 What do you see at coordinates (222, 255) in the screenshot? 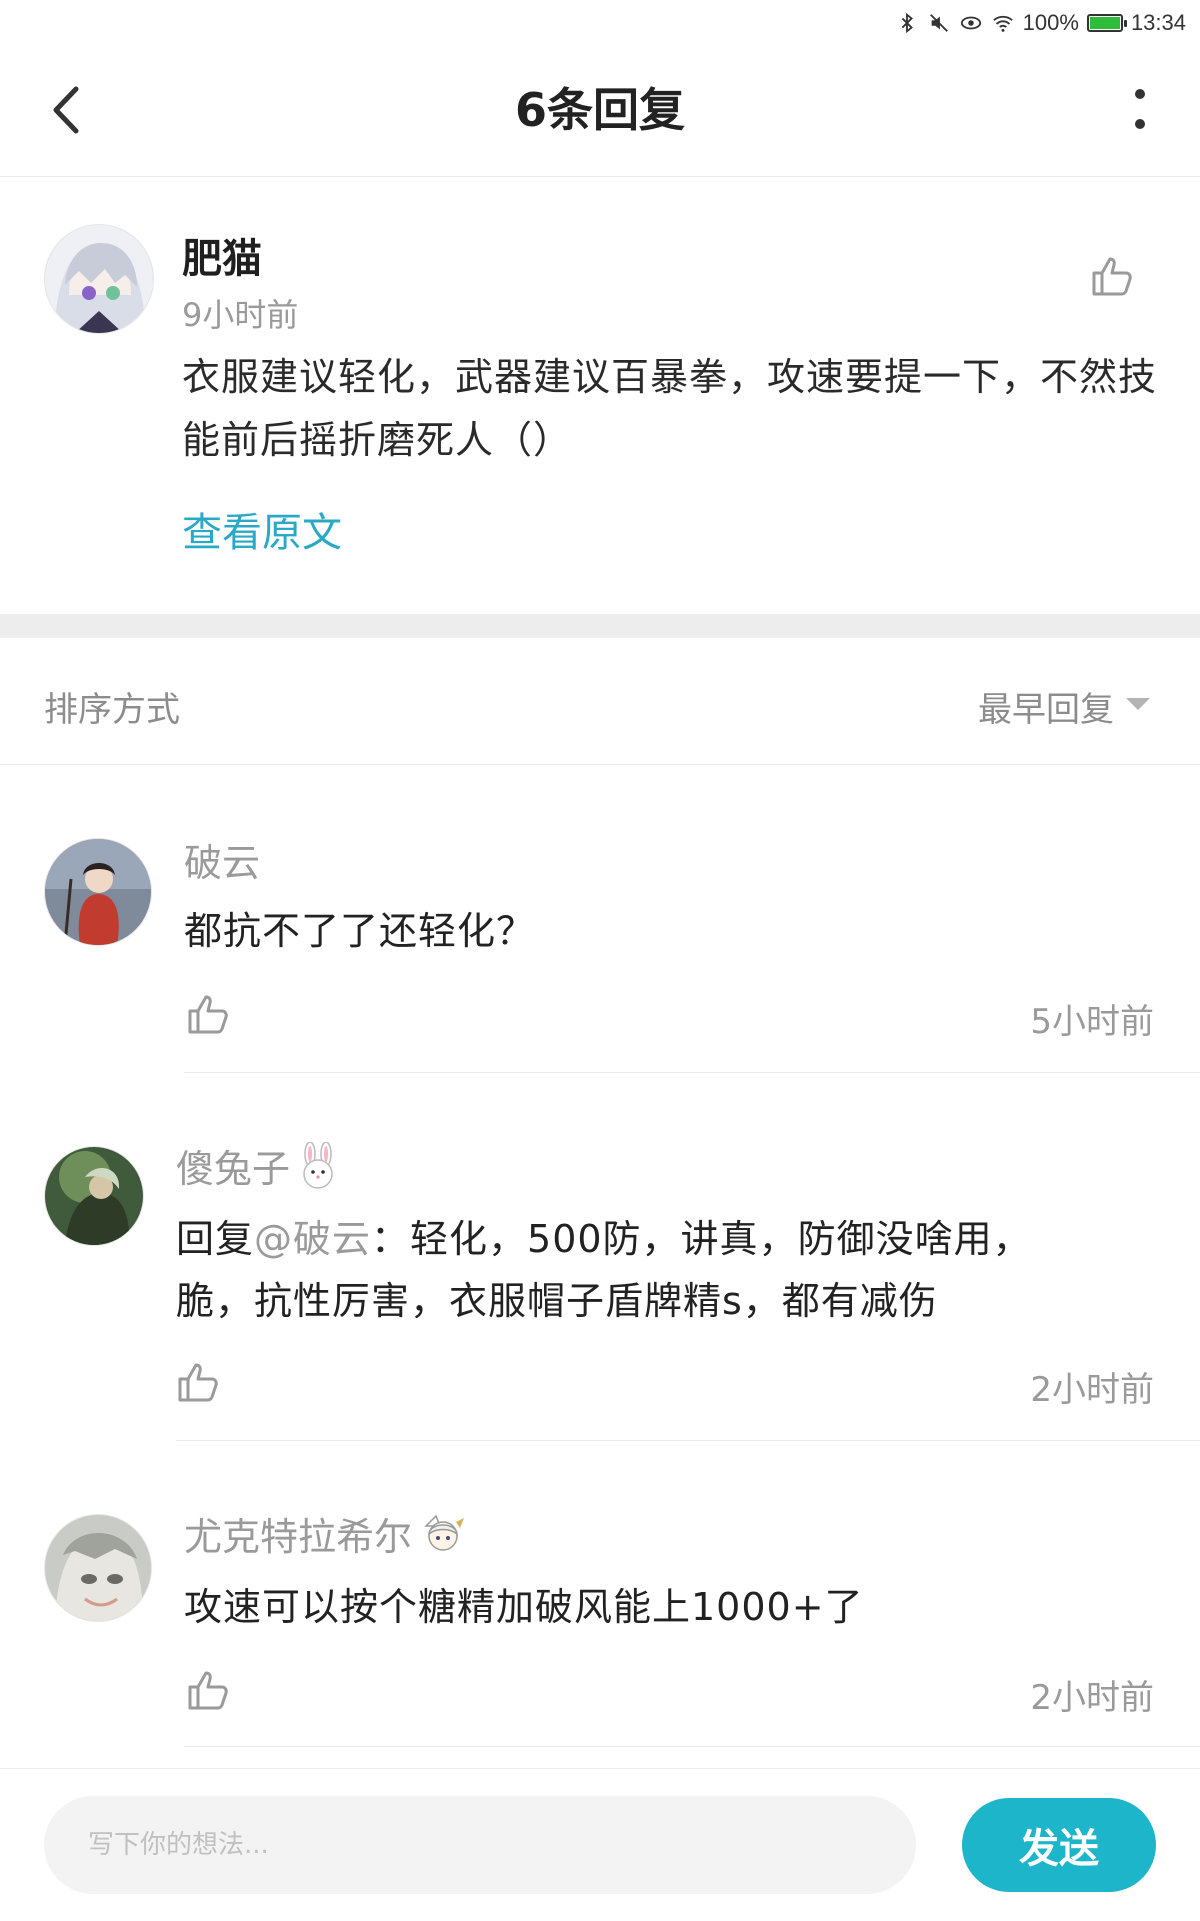
I see `author-name: 肥猫` at bounding box center [222, 255].